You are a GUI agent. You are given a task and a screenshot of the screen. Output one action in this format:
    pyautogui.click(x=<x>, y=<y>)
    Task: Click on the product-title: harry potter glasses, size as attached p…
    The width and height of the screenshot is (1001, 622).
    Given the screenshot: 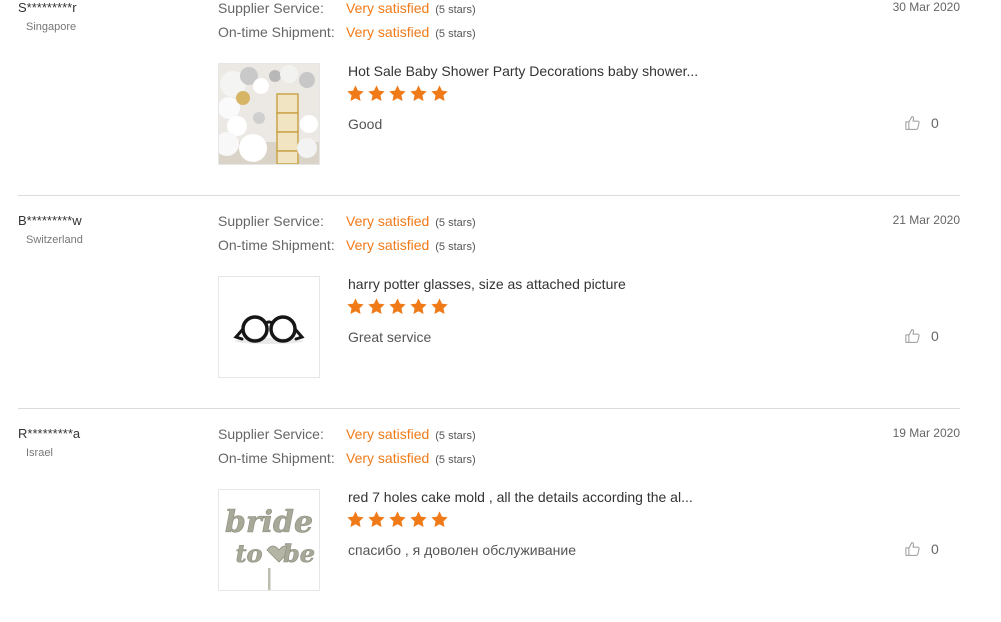 What is the action you would take?
    pyautogui.click(x=487, y=284)
    